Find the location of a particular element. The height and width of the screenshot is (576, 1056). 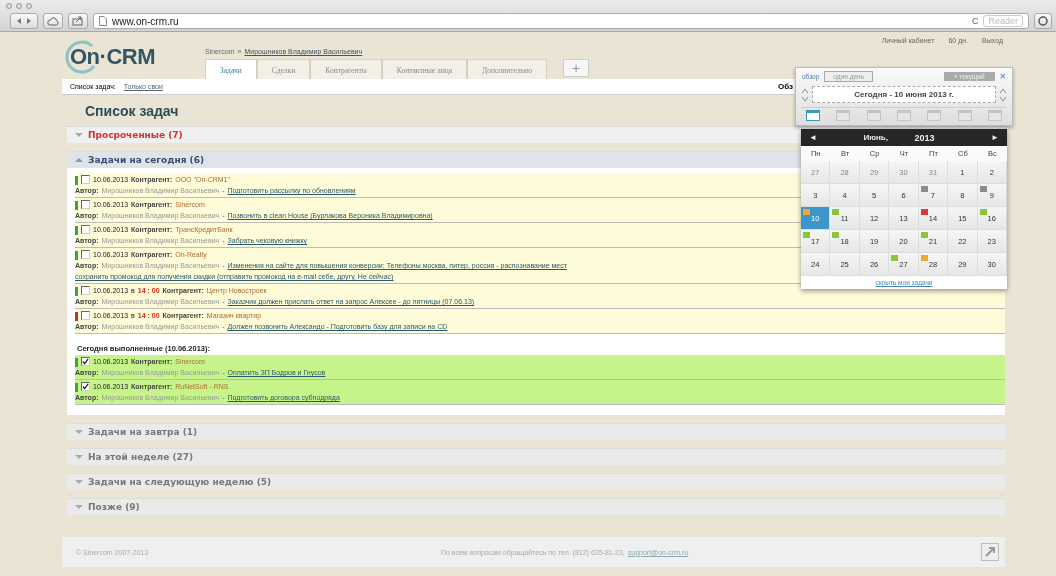

expand-icon is located at coordinates (990, 552).